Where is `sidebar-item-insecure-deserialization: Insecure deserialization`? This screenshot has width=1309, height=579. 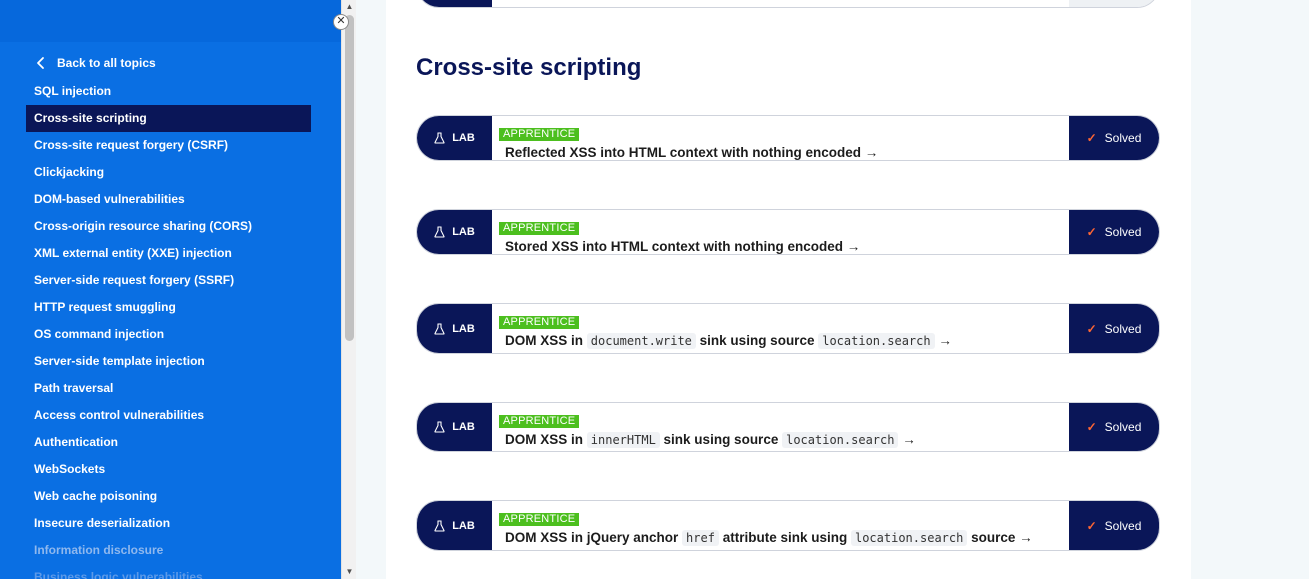 sidebar-item-insecure-deserialization: Insecure deserialization is located at coordinates (168, 523).